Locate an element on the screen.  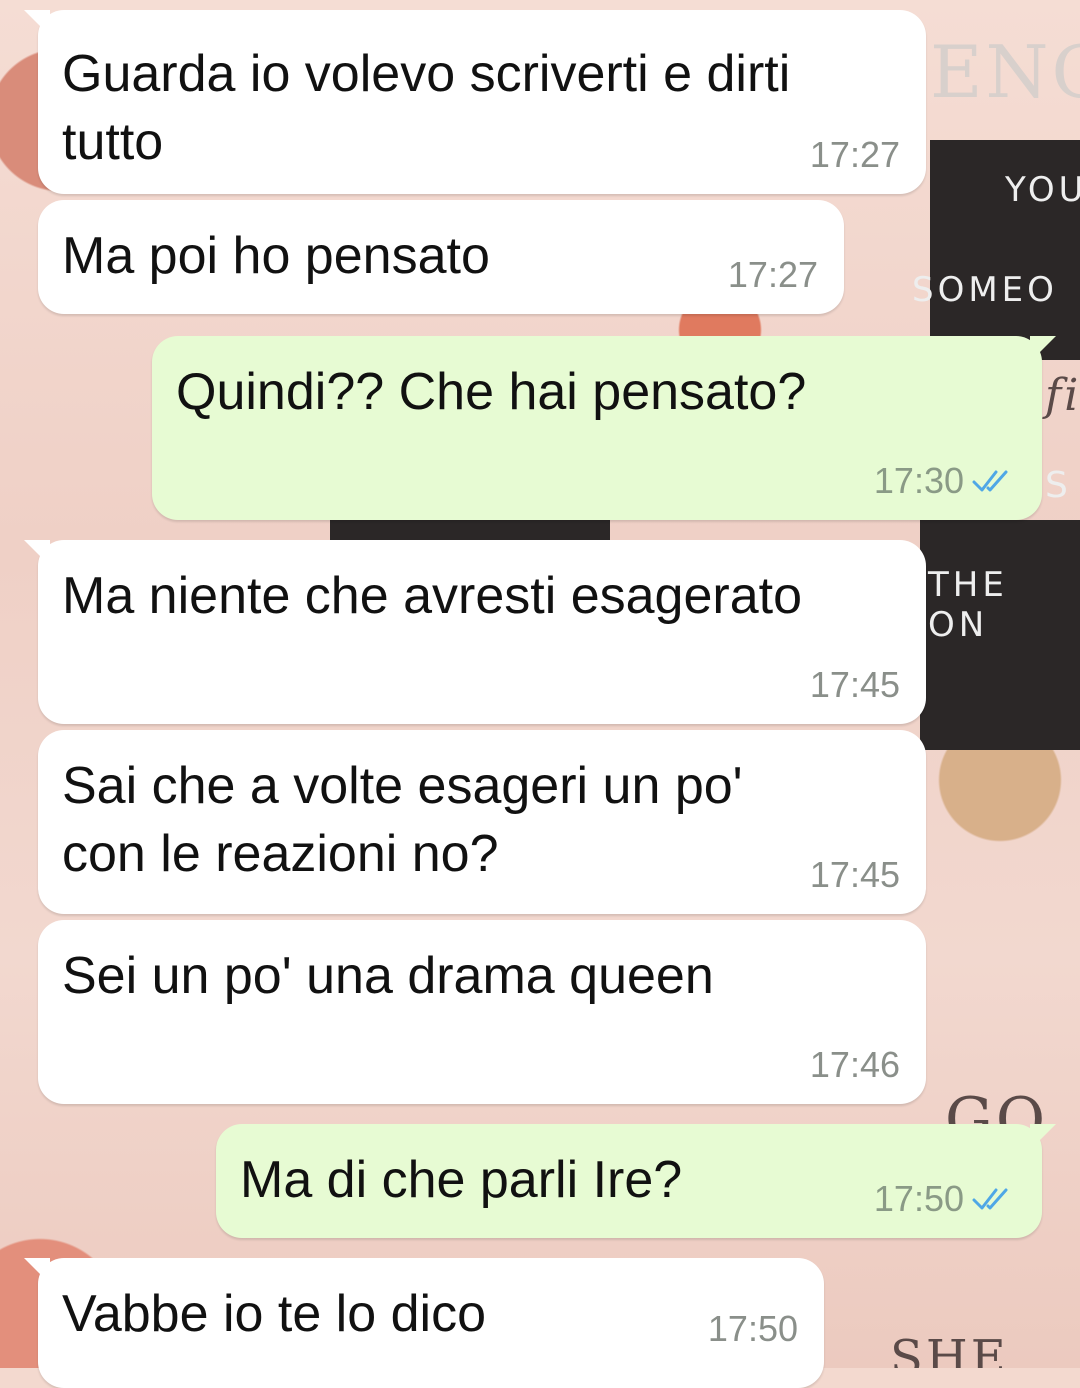
message-time: 17:46 is located at coordinates (854, 1064).